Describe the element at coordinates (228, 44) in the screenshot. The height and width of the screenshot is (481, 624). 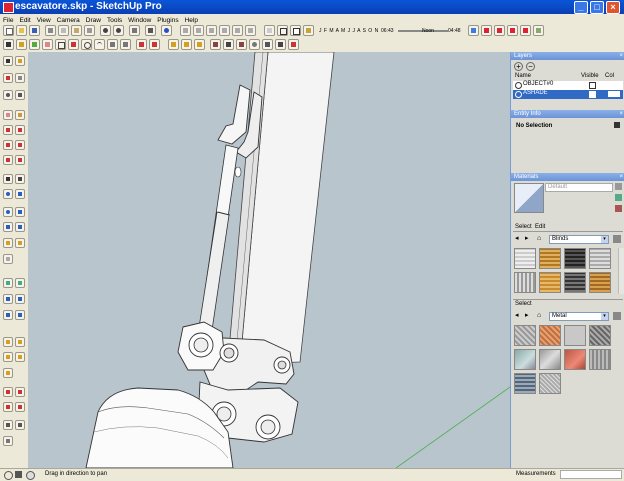
I see `tape-measure-icon` at that location.